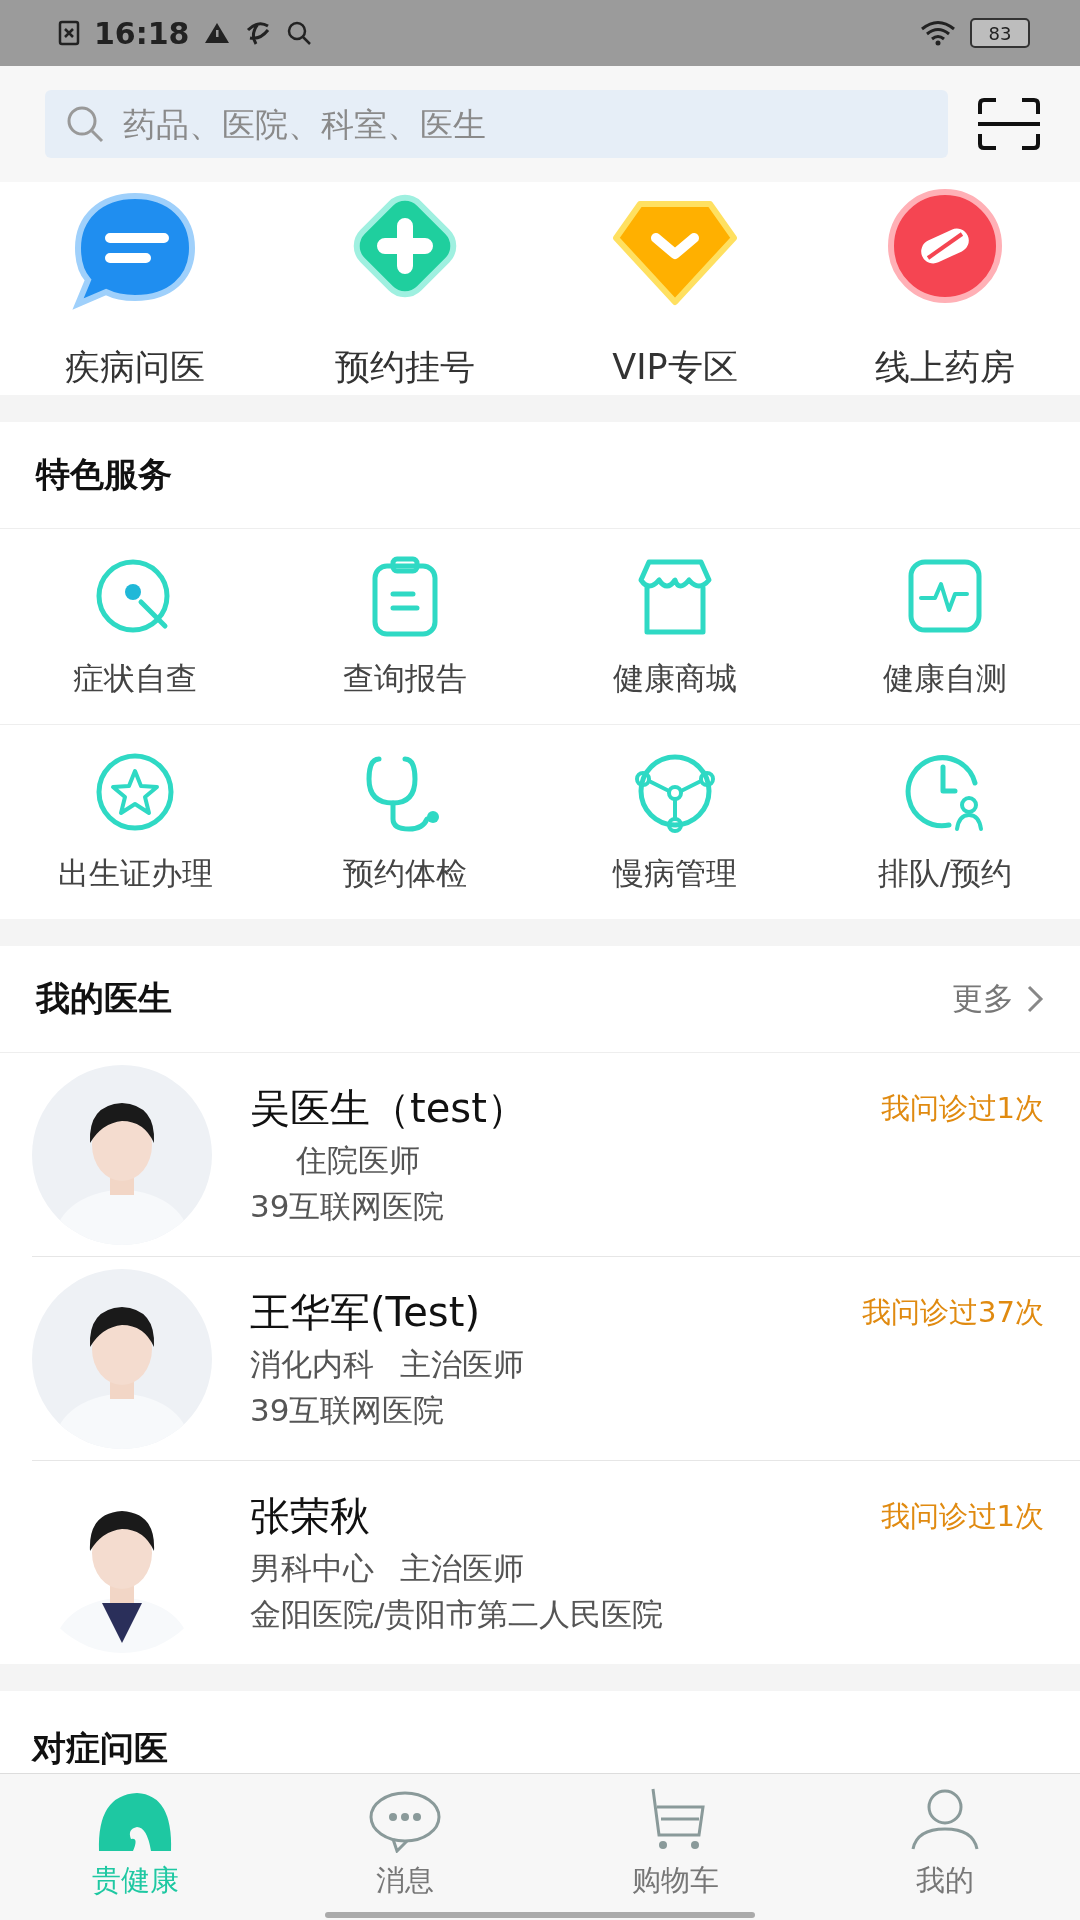 This screenshot has width=1080, height=1920. Describe the element at coordinates (365, 1312) in the screenshot. I see `doctor-name: 王华军(Test)` at that location.